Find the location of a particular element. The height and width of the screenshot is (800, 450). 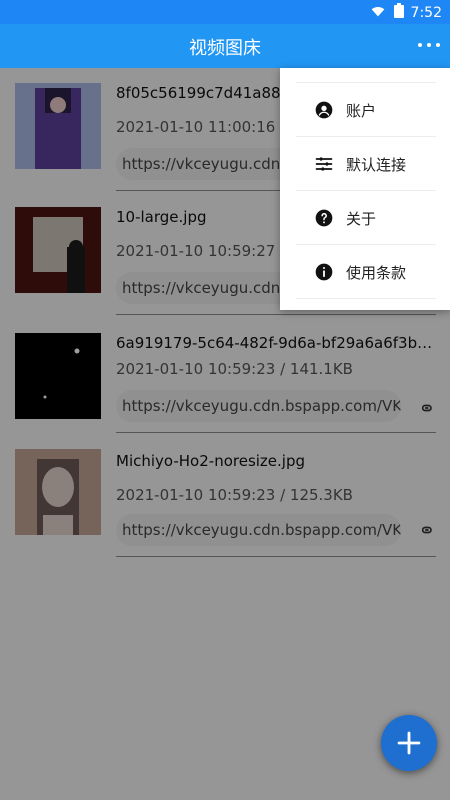

menu-item-terms: 使用条款 is located at coordinates (366, 272).